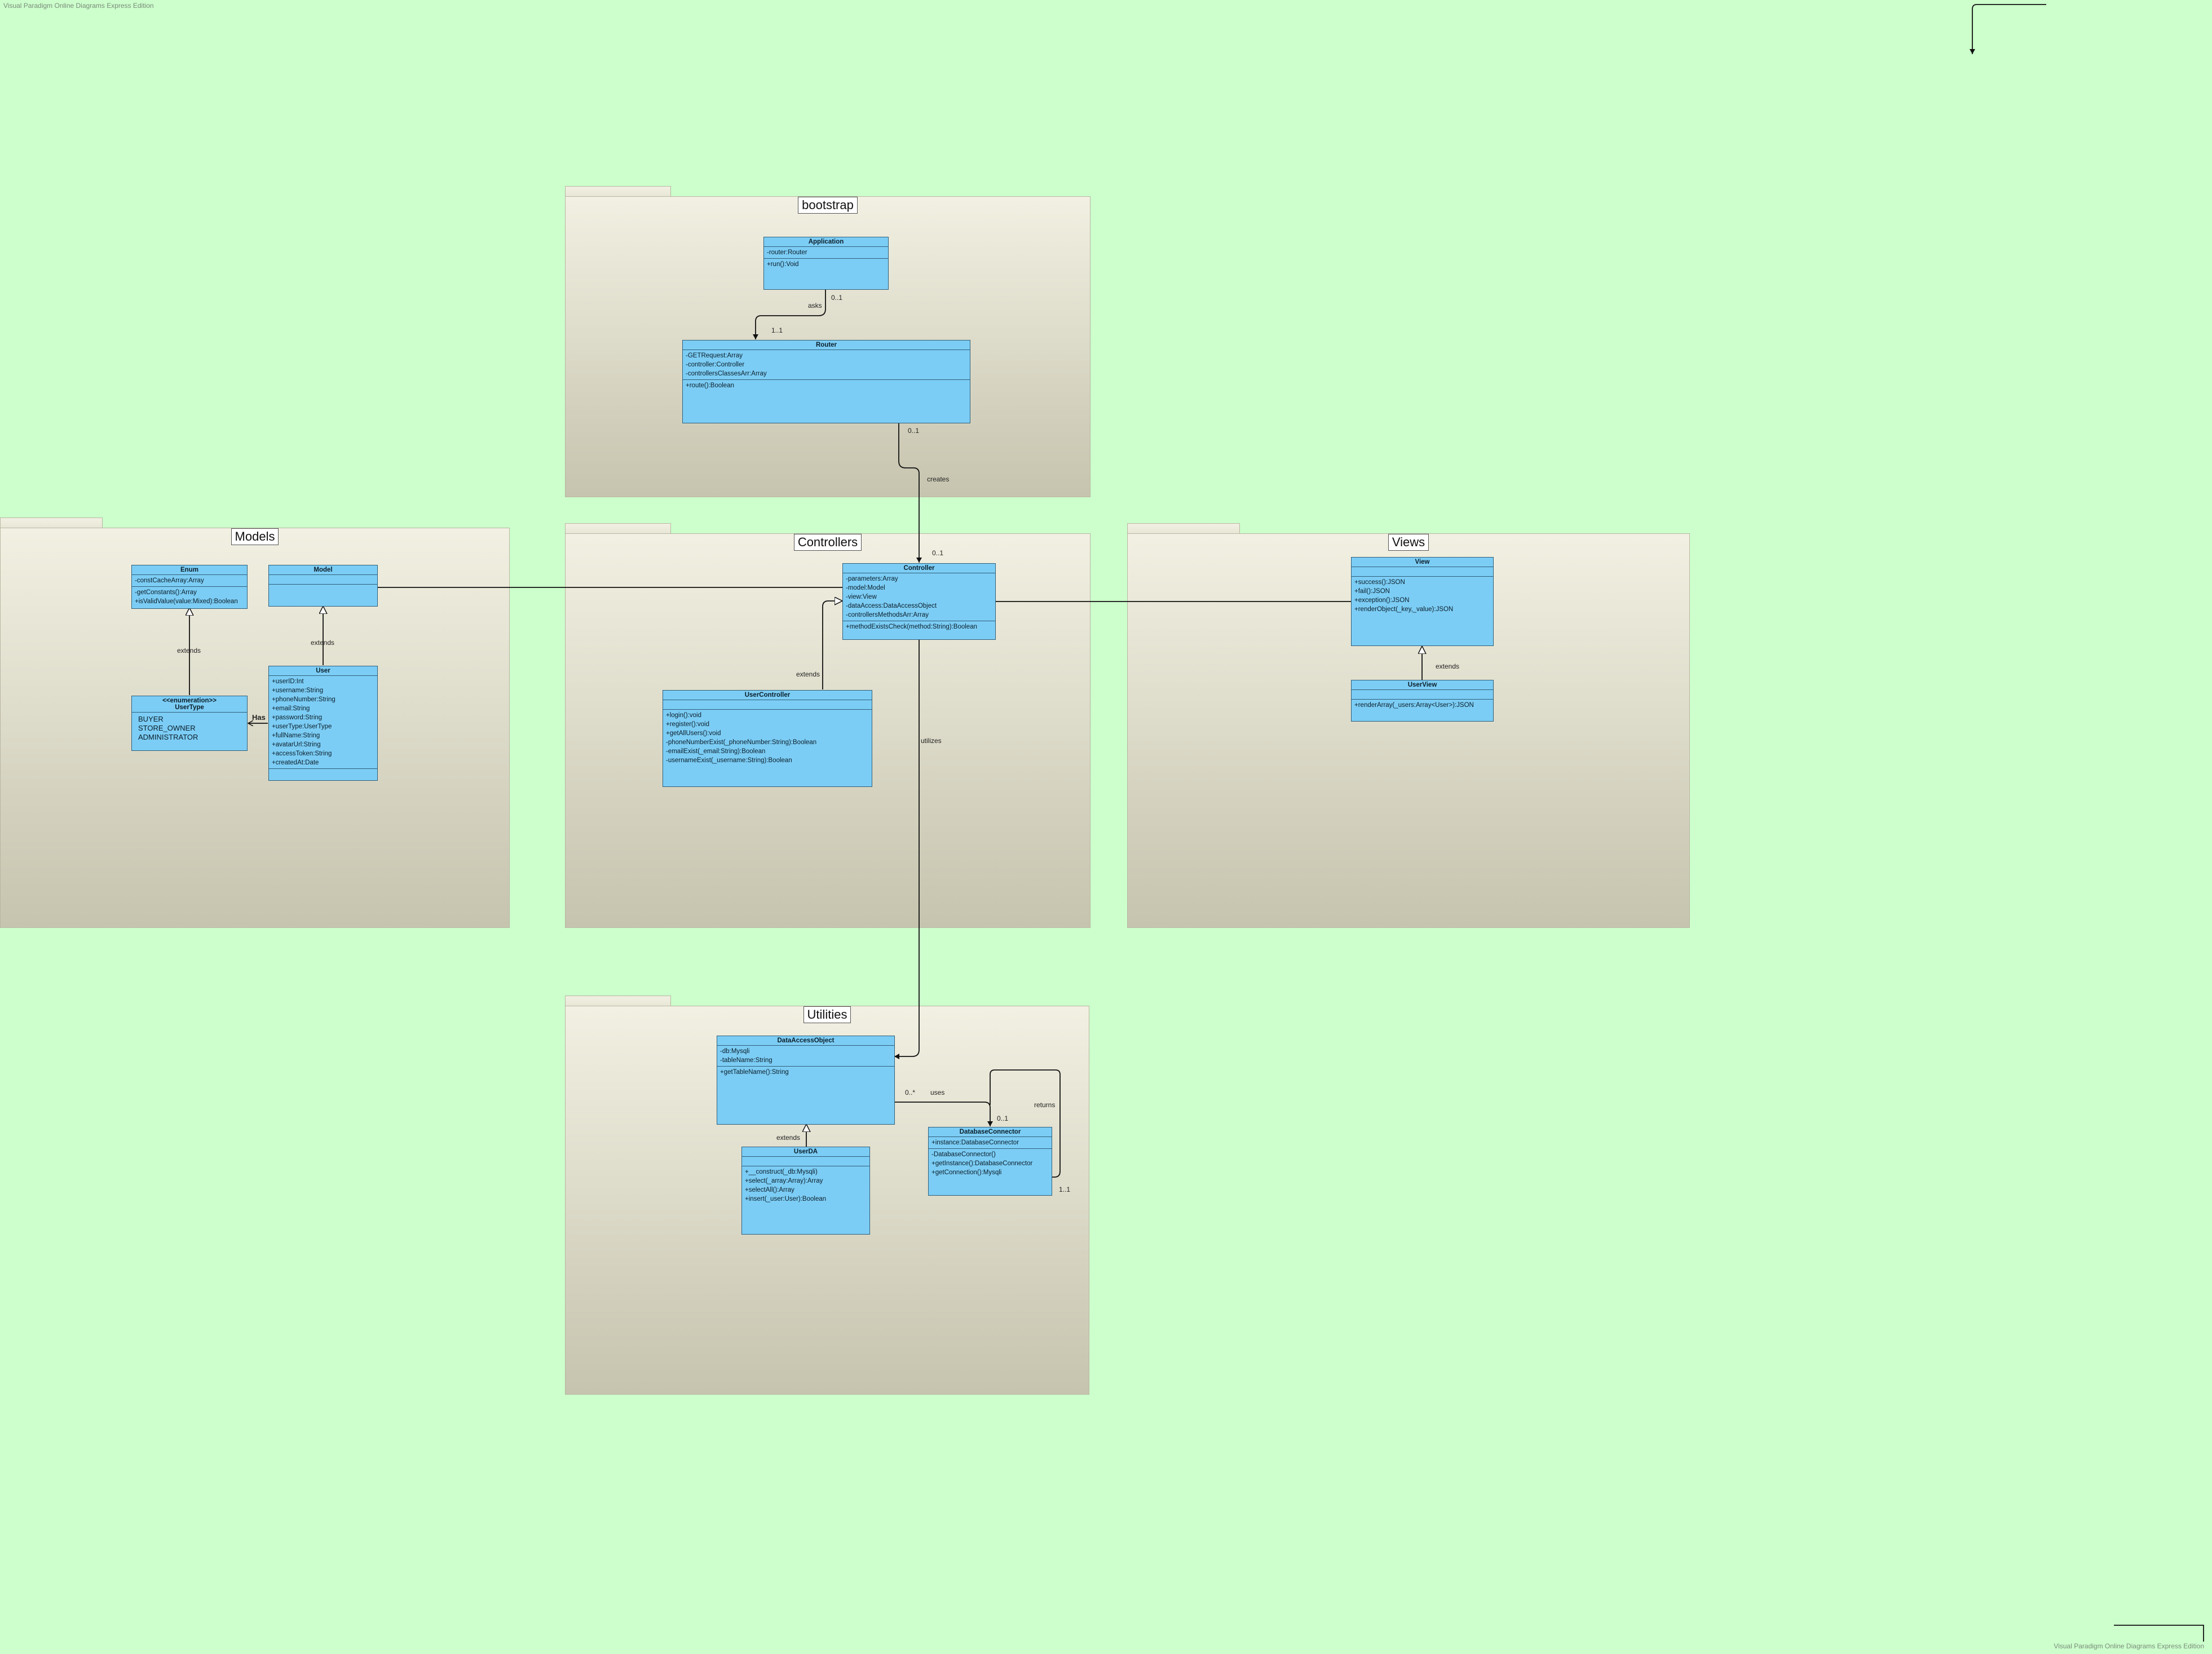  What do you see at coordinates (735, 1051) in the screenshot?
I see `class-attribute: -db:Mysqli` at bounding box center [735, 1051].